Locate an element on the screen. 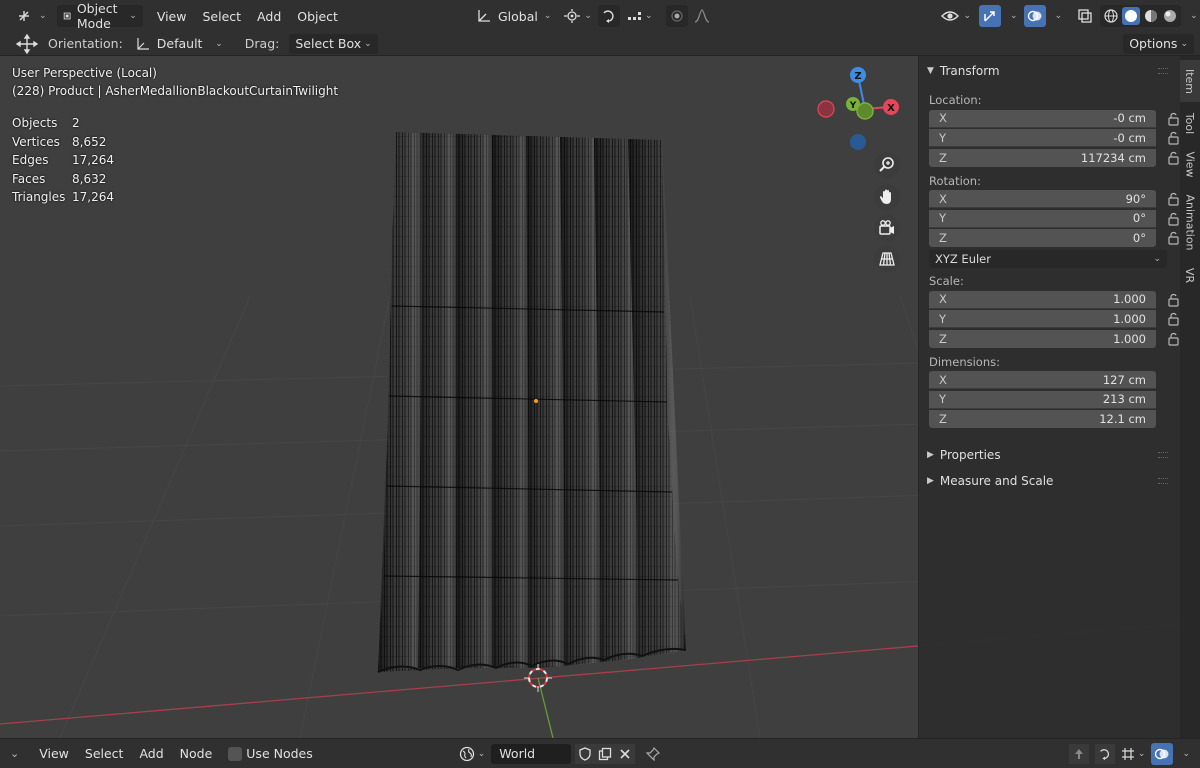 The width and height of the screenshot is (1200, 768). node-overlay-dropdown: ⌄ is located at coordinates (1184, 754).